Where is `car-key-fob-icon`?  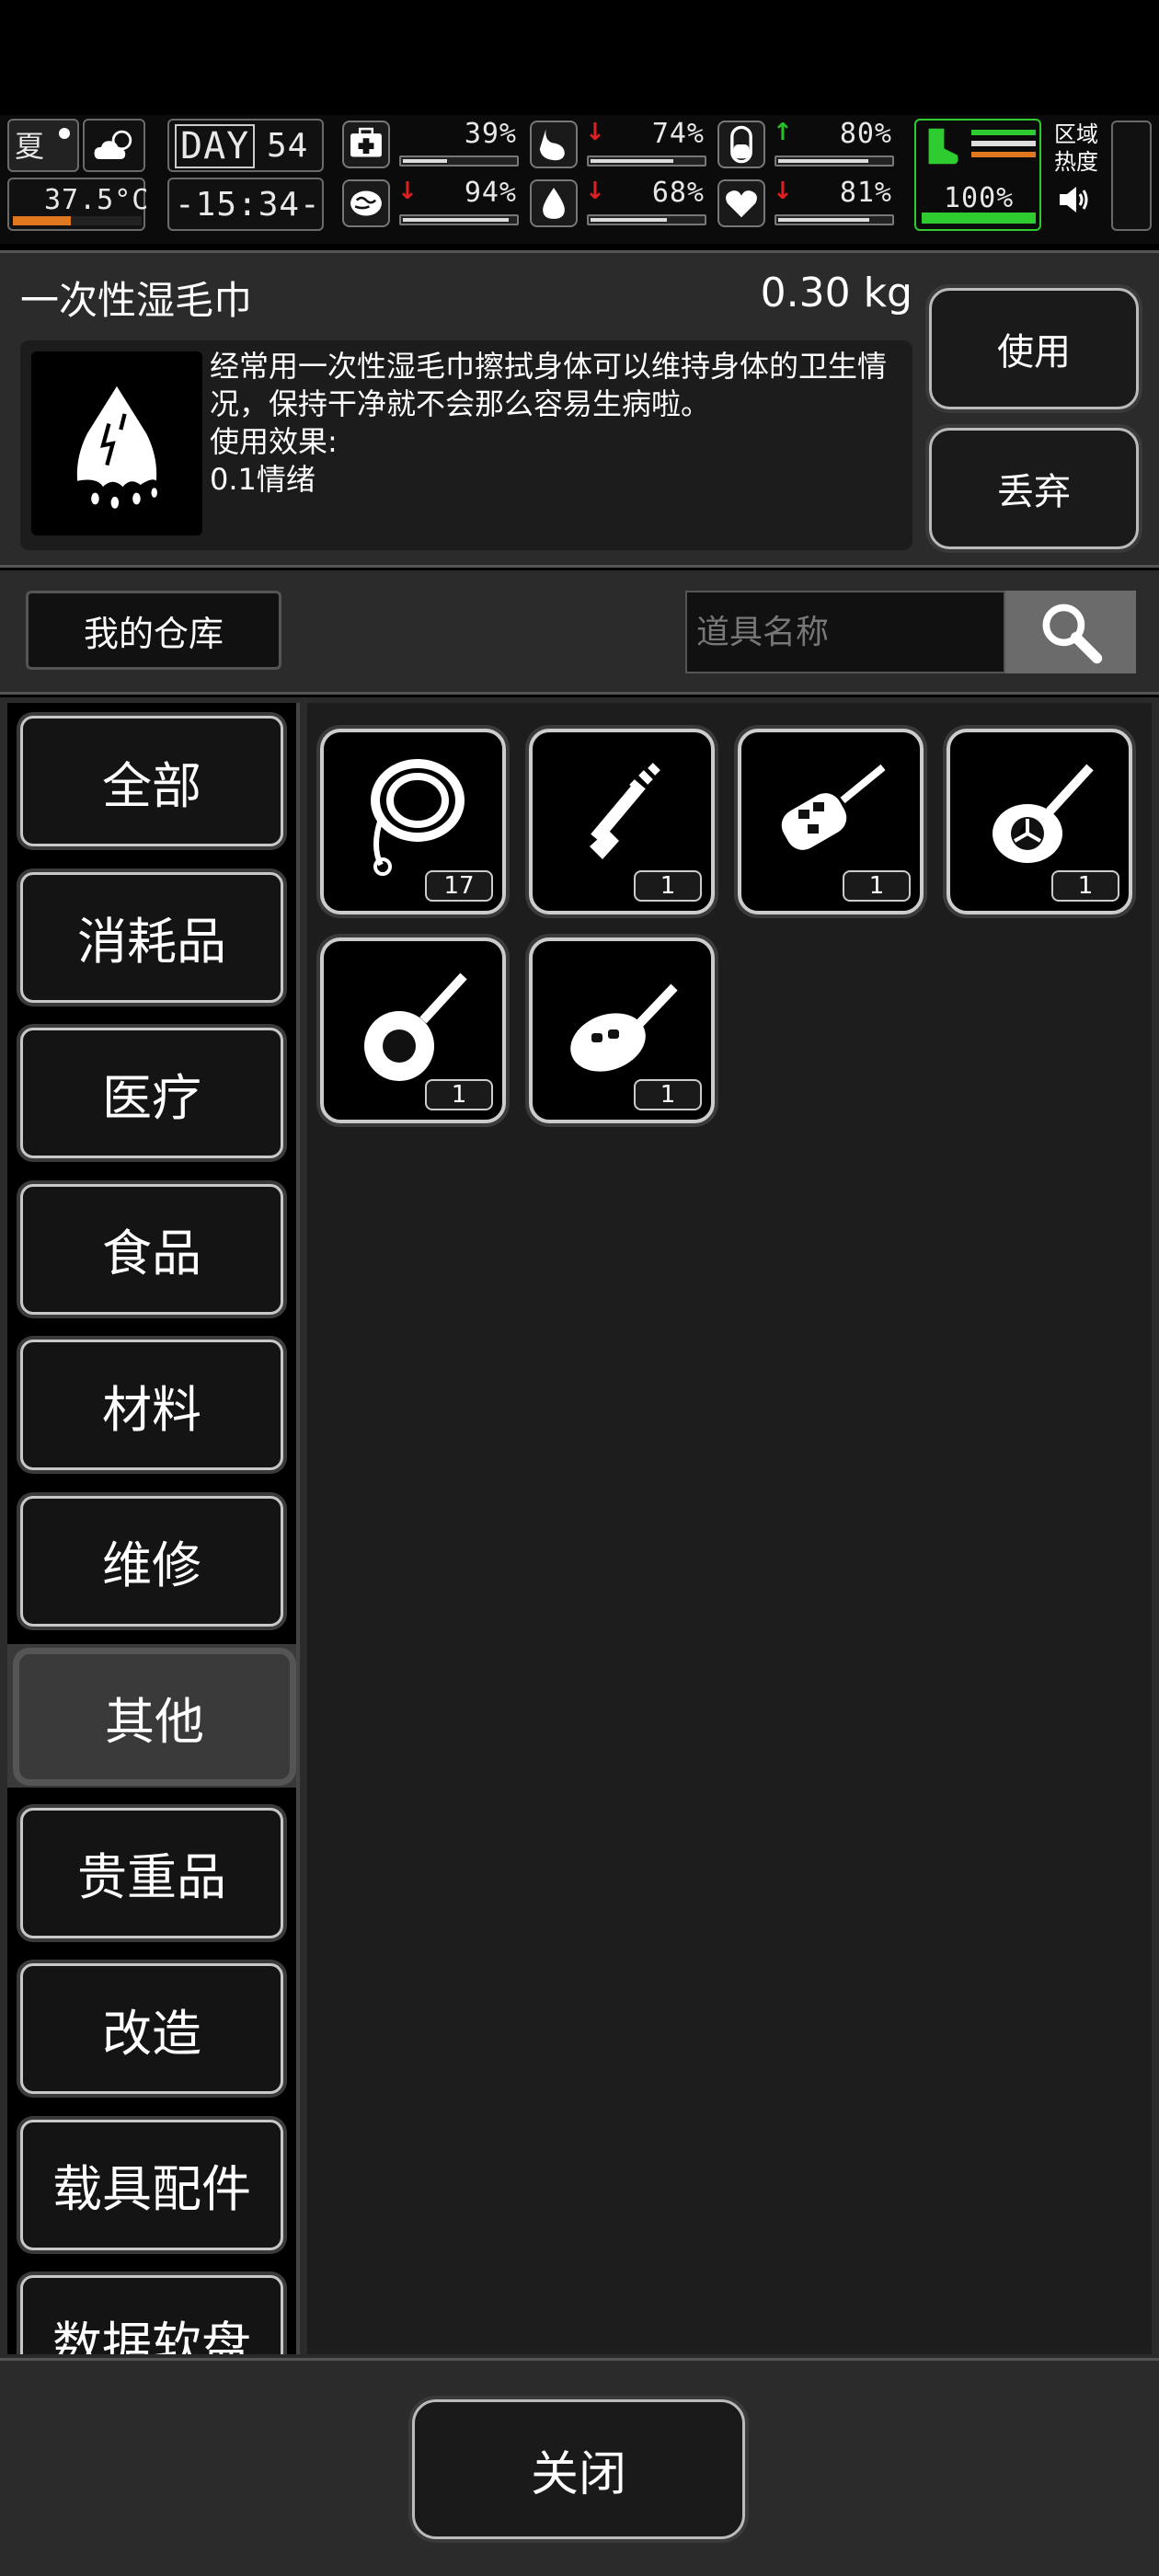 car-key-fob-icon is located at coordinates (624, 1027).